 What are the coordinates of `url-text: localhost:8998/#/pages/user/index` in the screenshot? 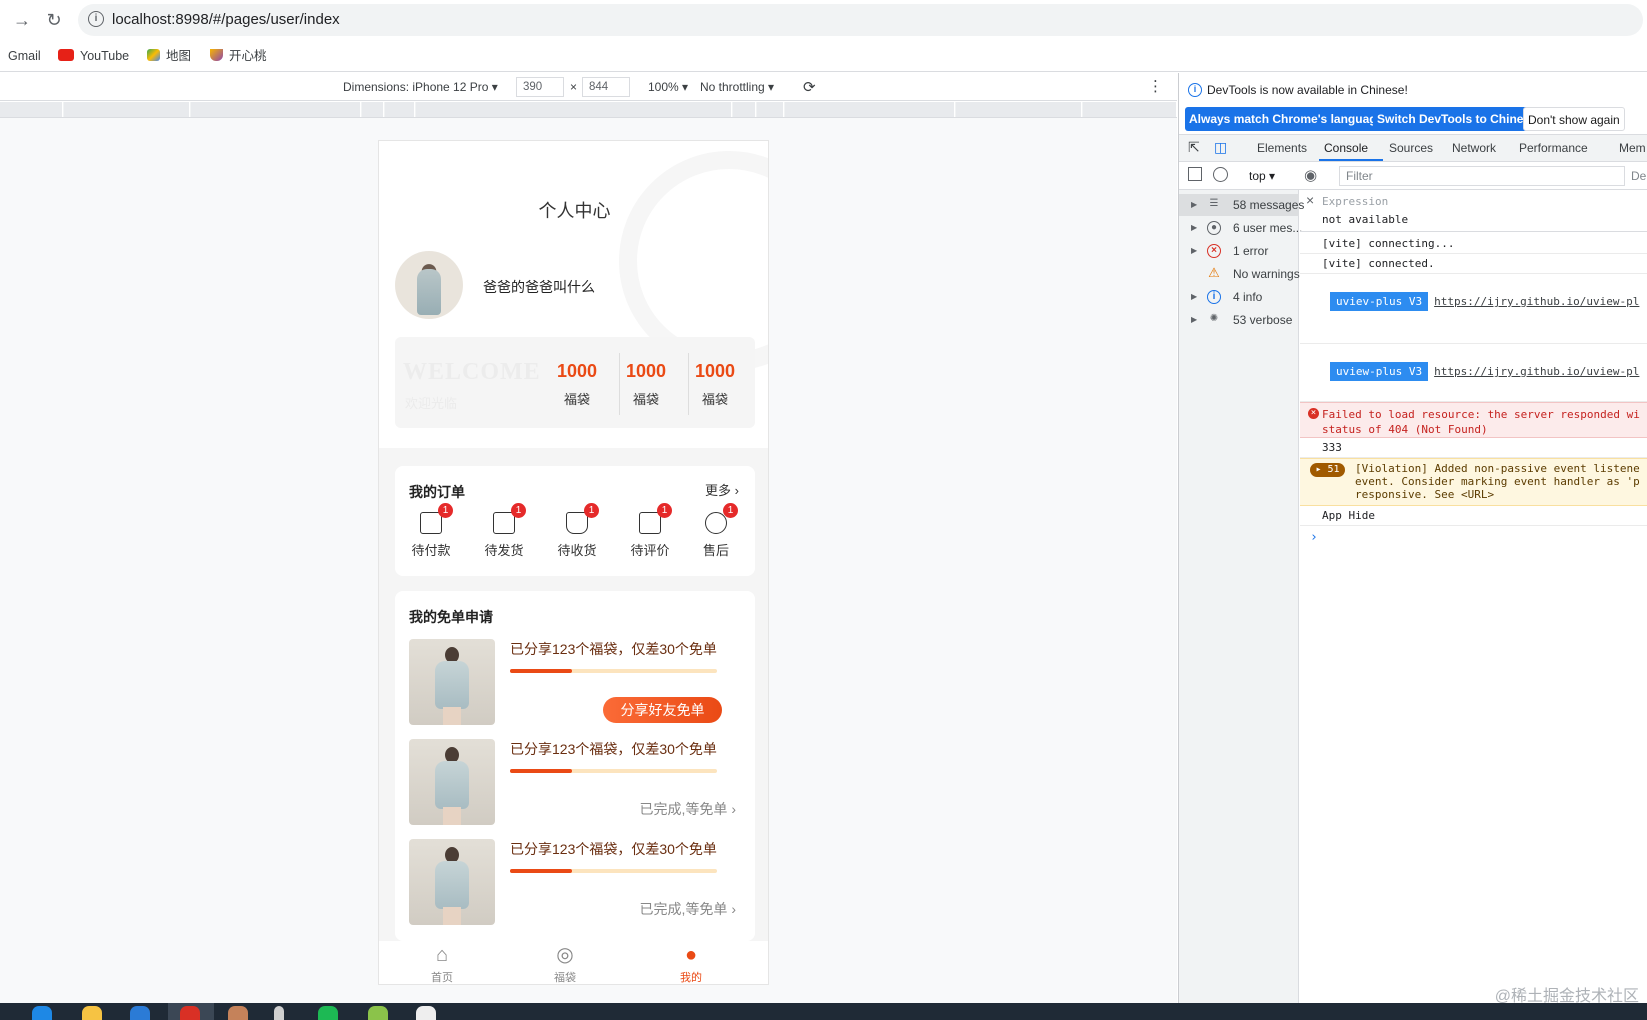 It's located at (226, 19).